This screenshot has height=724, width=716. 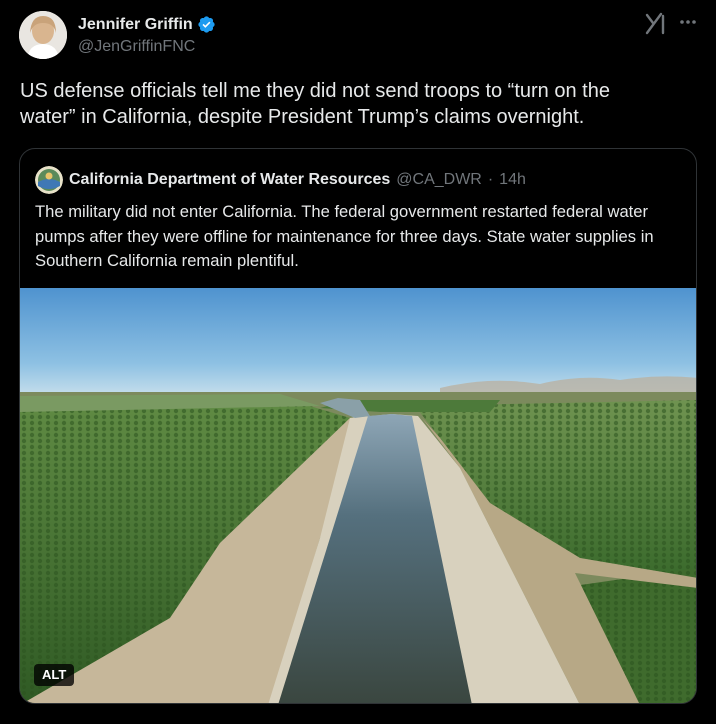 I want to click on author-handle: @JenGriffinFNC, so click(x=136, y=47).